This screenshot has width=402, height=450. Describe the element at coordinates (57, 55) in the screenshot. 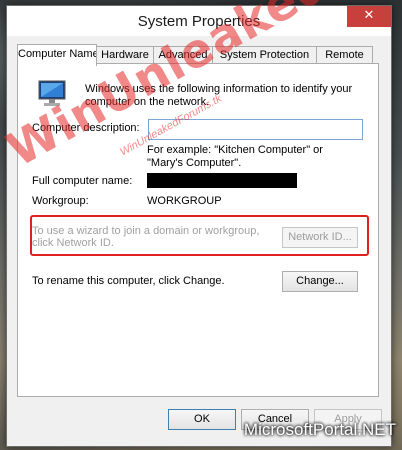

I see `tab-computer-name: Computer Name` at that location.